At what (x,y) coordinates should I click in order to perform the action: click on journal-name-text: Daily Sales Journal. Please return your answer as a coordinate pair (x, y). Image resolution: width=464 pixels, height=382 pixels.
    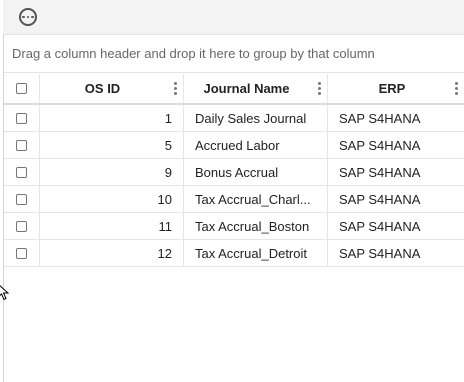
    Looking at the image, I should click on (251, 118).